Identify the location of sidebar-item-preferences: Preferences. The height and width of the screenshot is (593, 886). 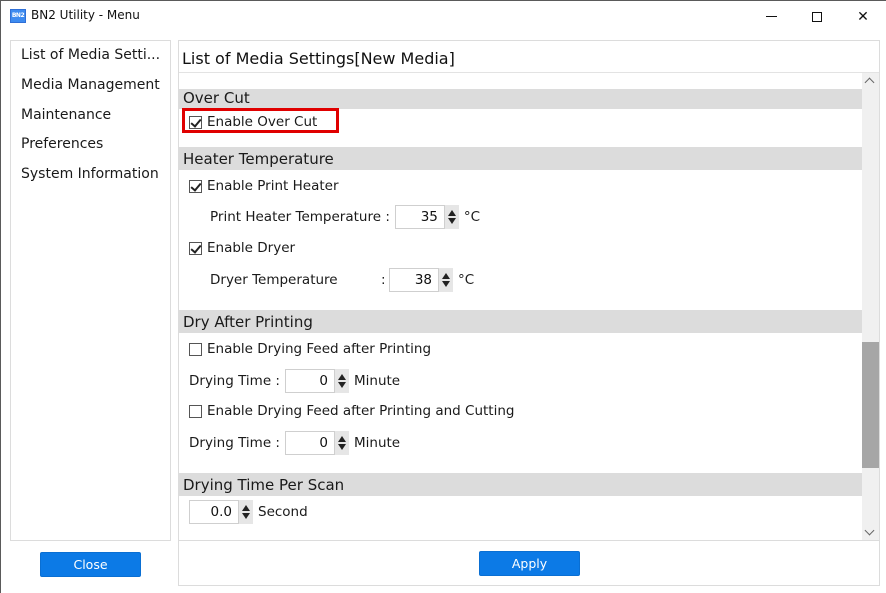
(62, 144).